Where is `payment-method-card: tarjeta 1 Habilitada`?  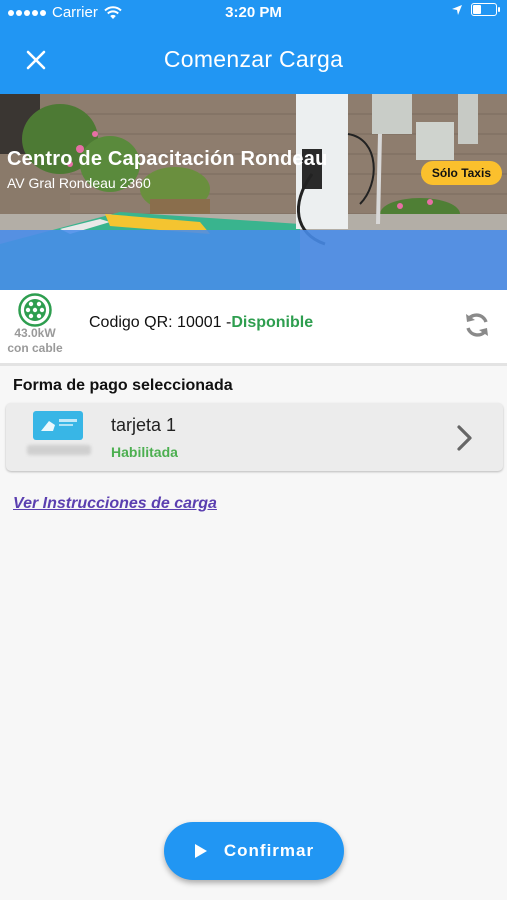
payment-method-card: tarjeta 1 Habilitada is located at coordinates (254, 437).